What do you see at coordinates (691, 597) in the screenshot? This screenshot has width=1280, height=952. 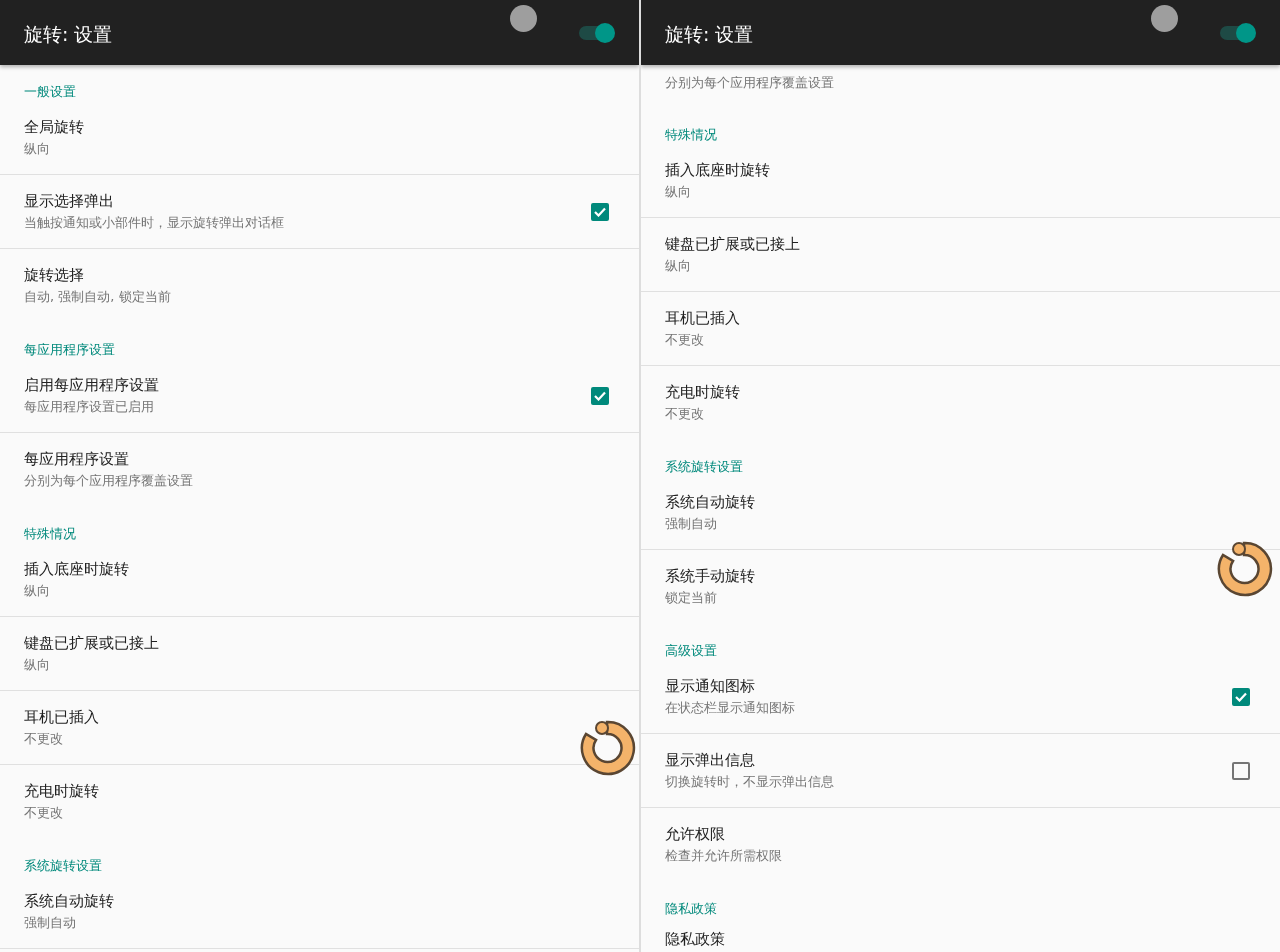 I see `setting-summary: 锁定当前` at bounding box center [691, 597].